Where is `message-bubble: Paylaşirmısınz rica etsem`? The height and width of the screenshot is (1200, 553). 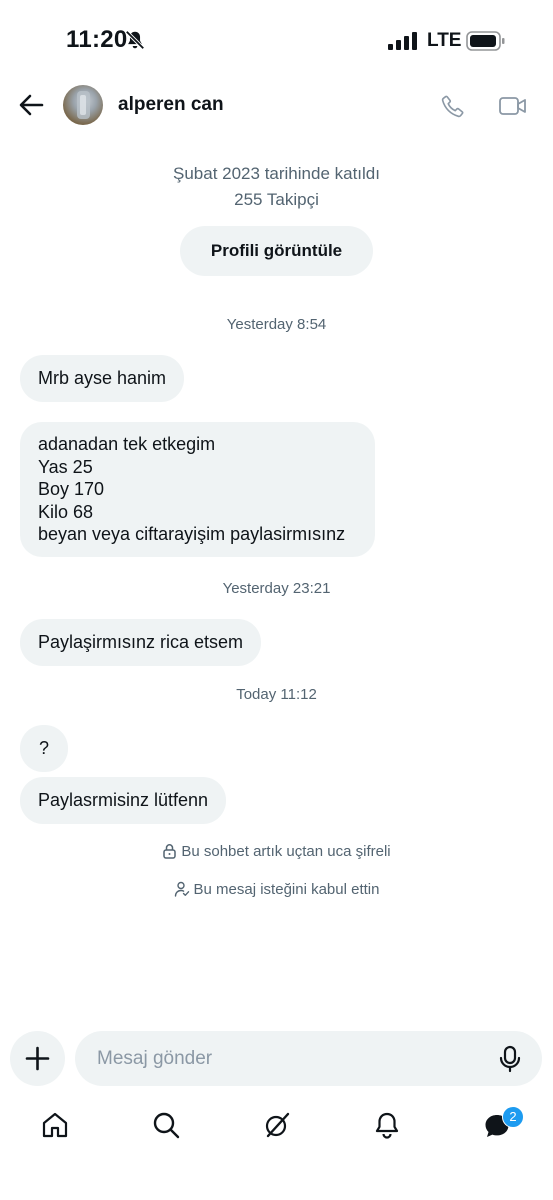 message-bubble: Paylaşirmısınz rica etsem is located at coordinates (141, 642).